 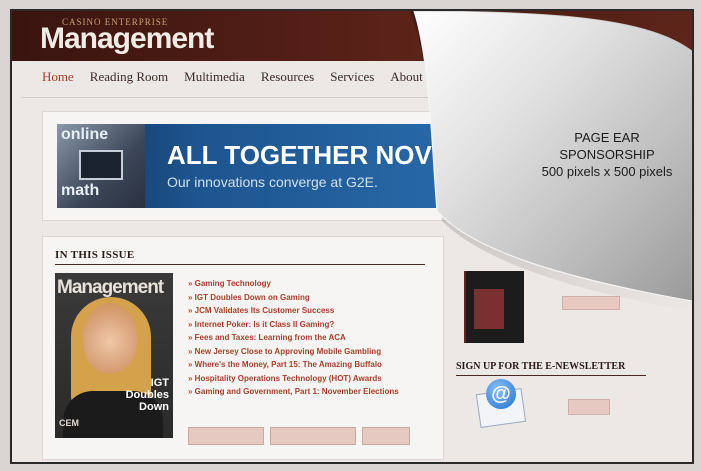 I want to click on issue-button-row, so click(x=299, y=436).